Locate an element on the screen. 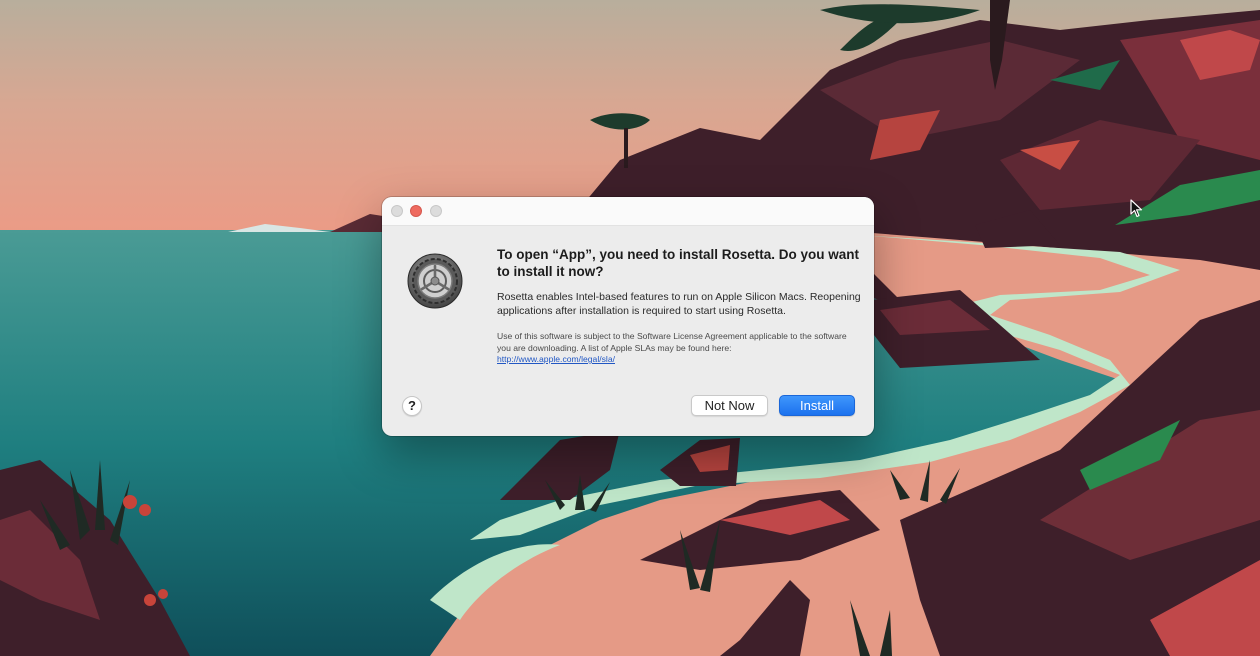 This screenshot has width=1260, height=656. system-preferences-gear-icon is located at coordinates (435, 281).